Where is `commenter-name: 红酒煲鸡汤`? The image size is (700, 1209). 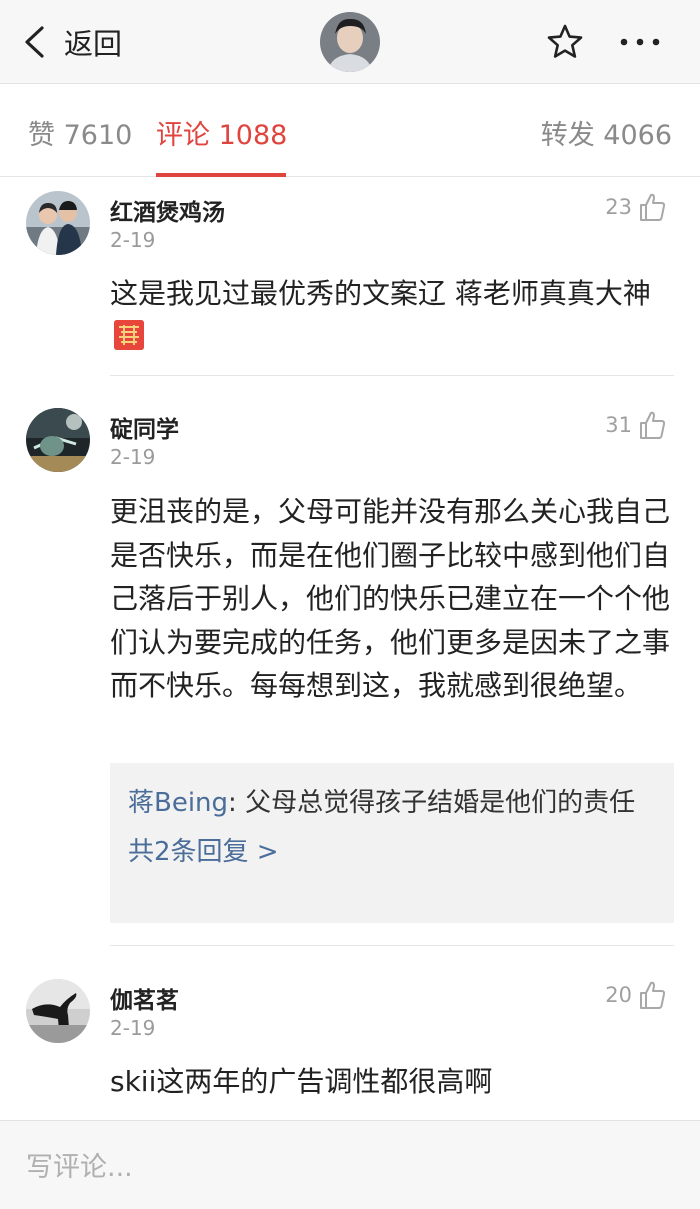
commenter-name: 红酒煲鸡汤 is located at coordinates (167, 210).